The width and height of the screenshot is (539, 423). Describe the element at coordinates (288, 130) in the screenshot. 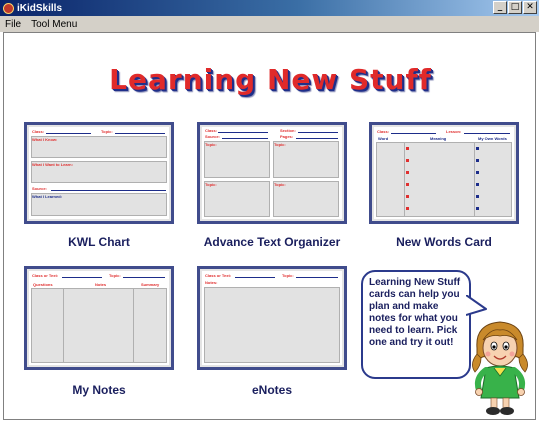

I see `section-field: Section:` at that location.